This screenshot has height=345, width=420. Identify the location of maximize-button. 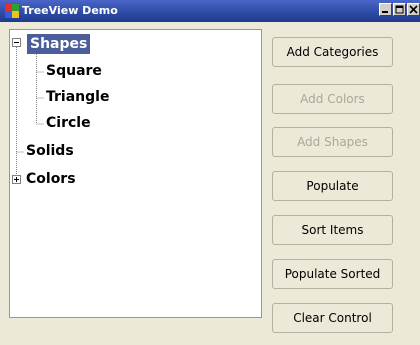
(399, 9).